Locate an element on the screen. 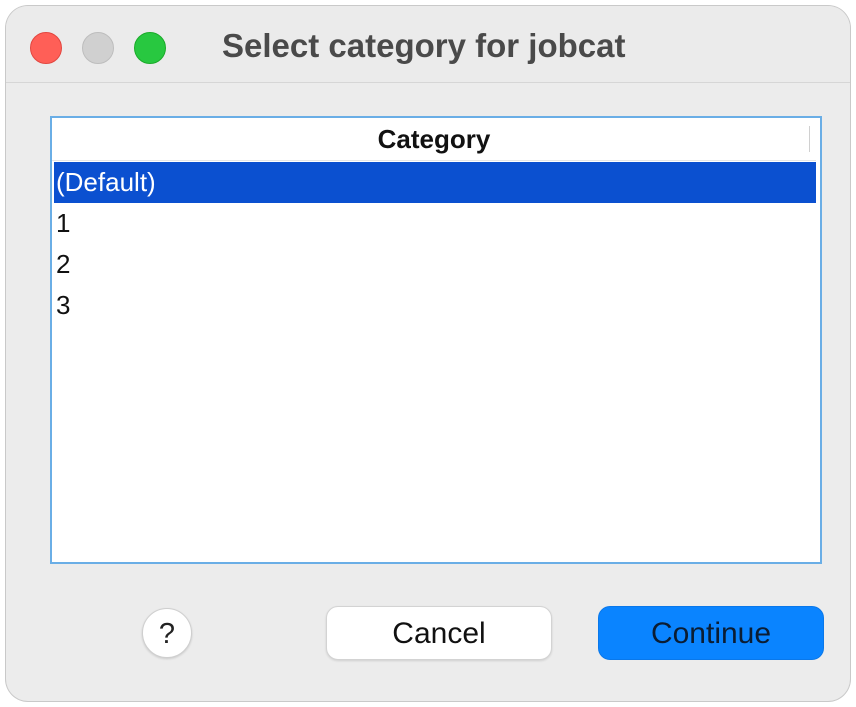  list-item-default: (Default) is located at coordinates (435, 182).